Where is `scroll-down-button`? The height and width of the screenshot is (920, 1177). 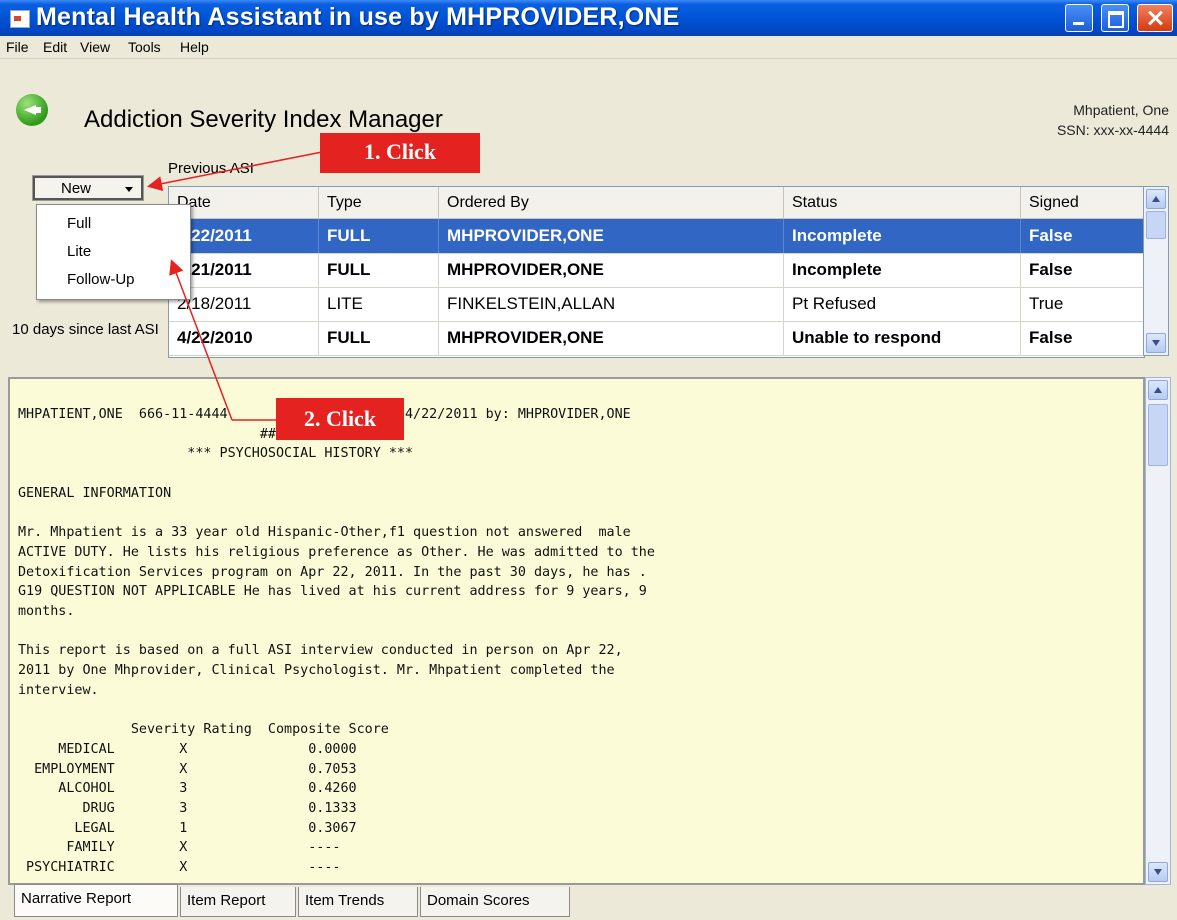 scroll-down-button is located at coordinates (1156, 343).